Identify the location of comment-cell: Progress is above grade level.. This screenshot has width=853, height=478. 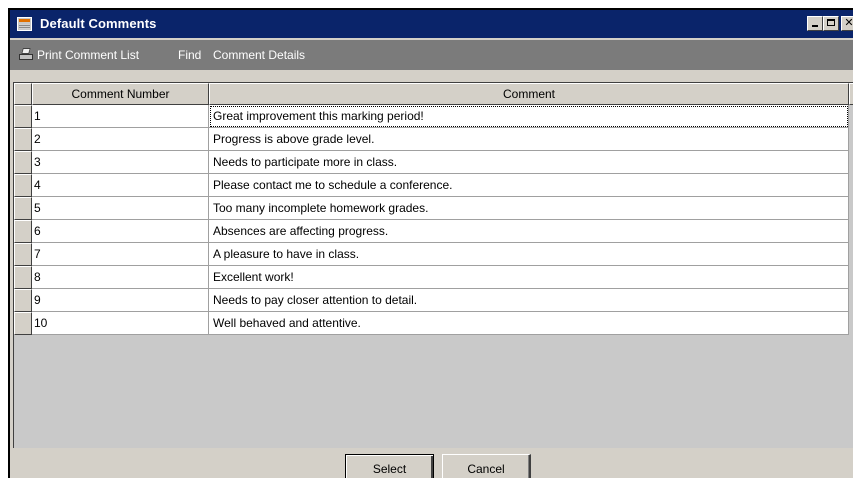
(529, 139).